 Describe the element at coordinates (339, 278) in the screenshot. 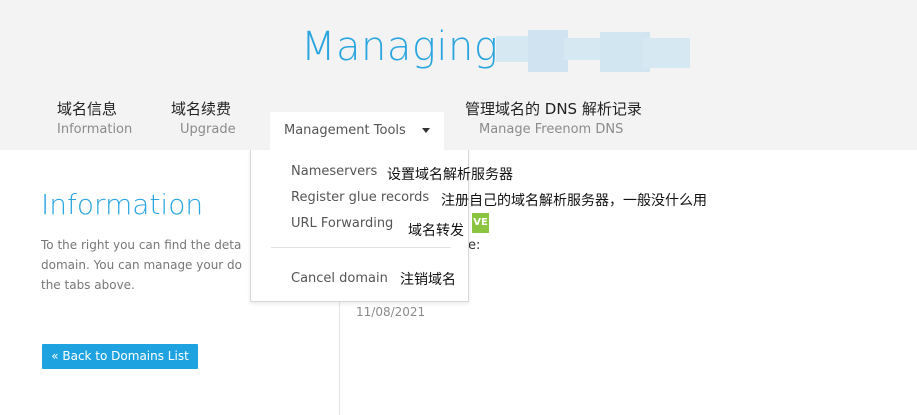

I see `menu-item-cancel-domain: Cancel domain` at that location.